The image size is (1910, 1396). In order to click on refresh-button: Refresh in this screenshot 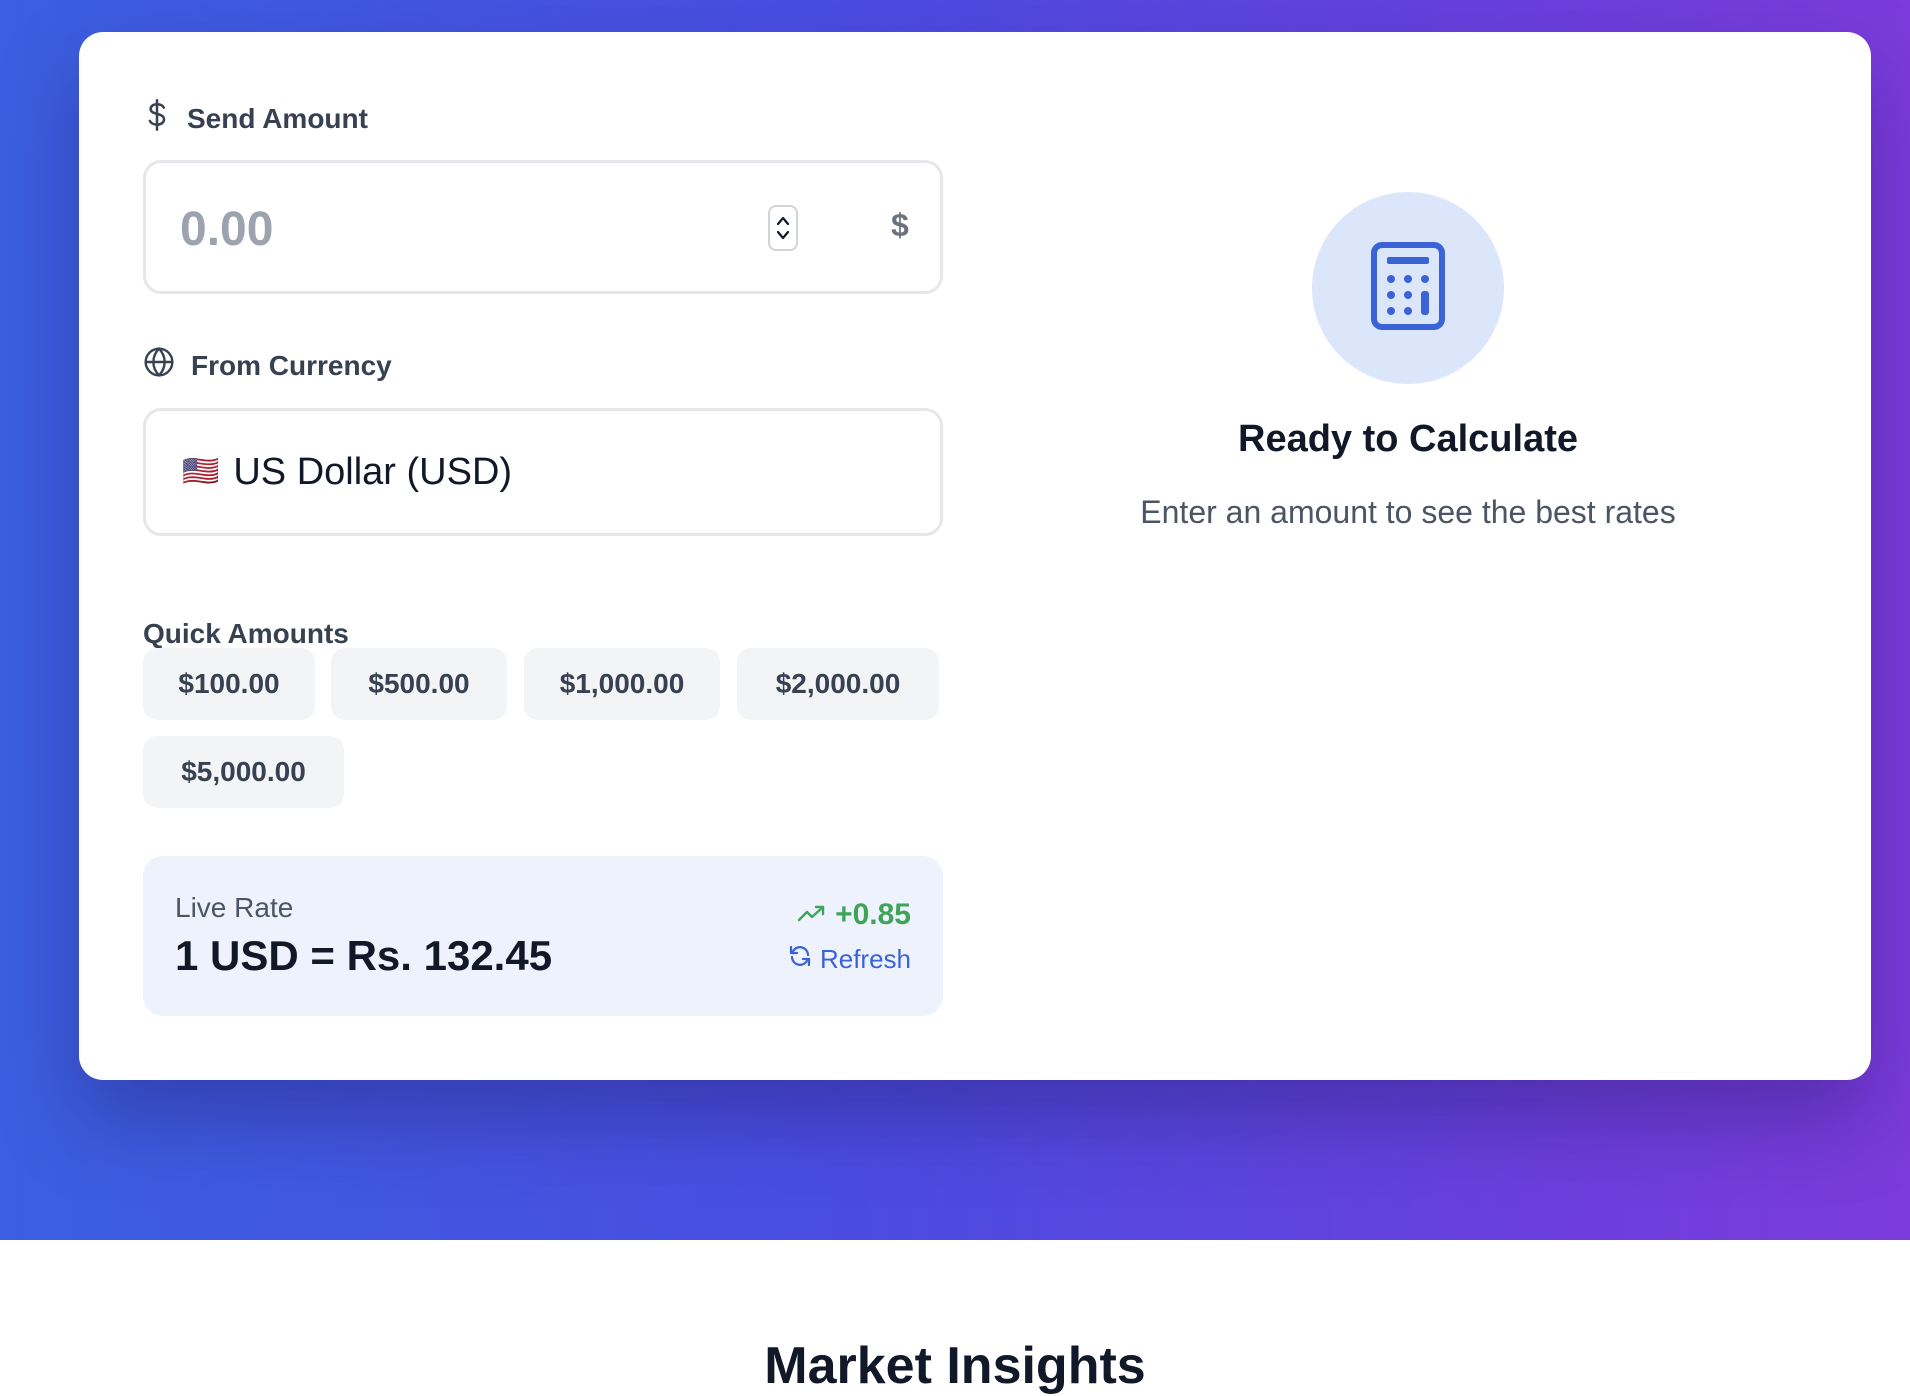, I will do `click(849, 959)`.